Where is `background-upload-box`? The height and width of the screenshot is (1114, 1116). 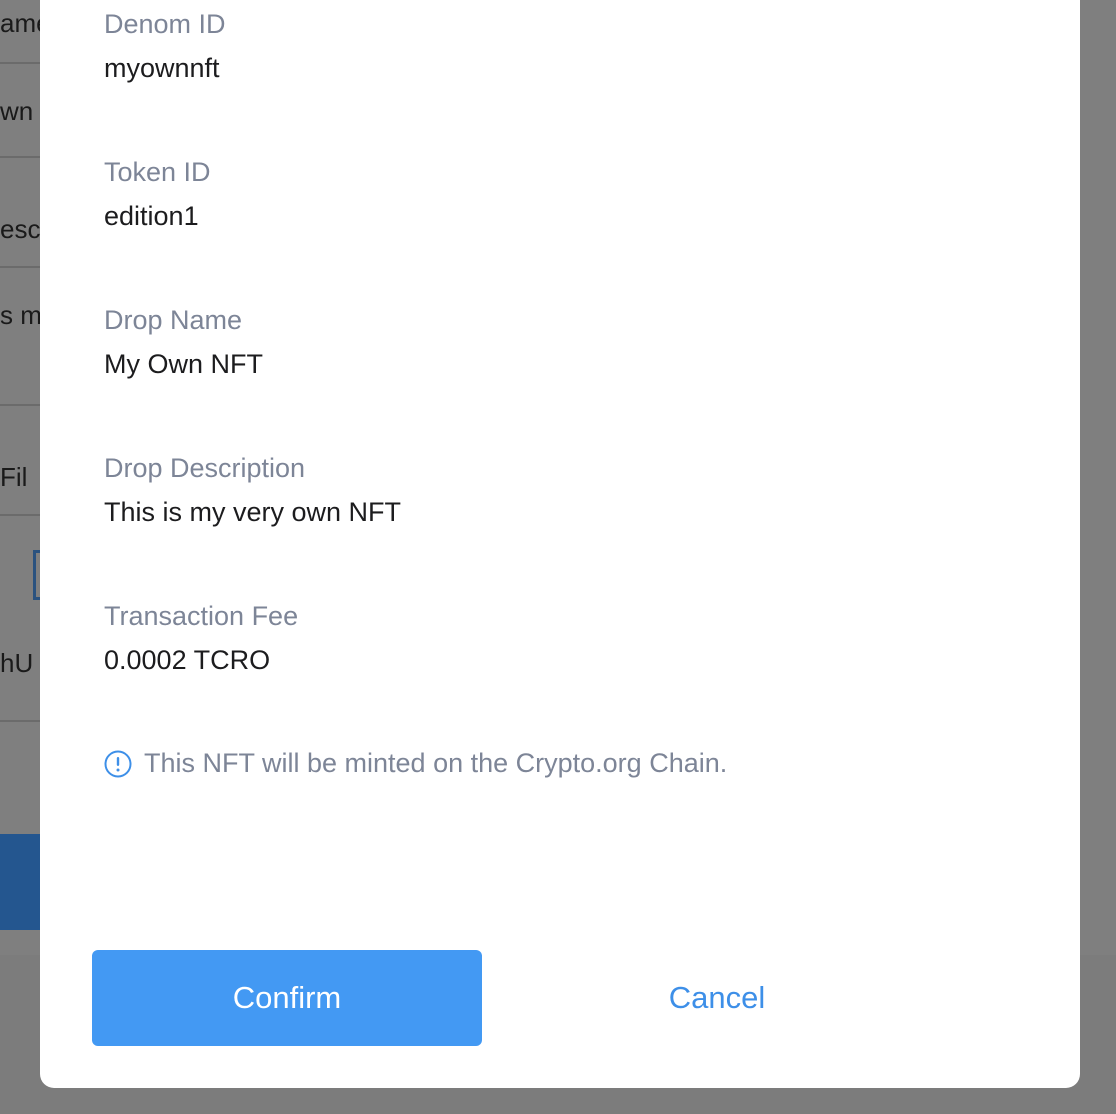
background-upload-box is located at coordinates (36, 575).